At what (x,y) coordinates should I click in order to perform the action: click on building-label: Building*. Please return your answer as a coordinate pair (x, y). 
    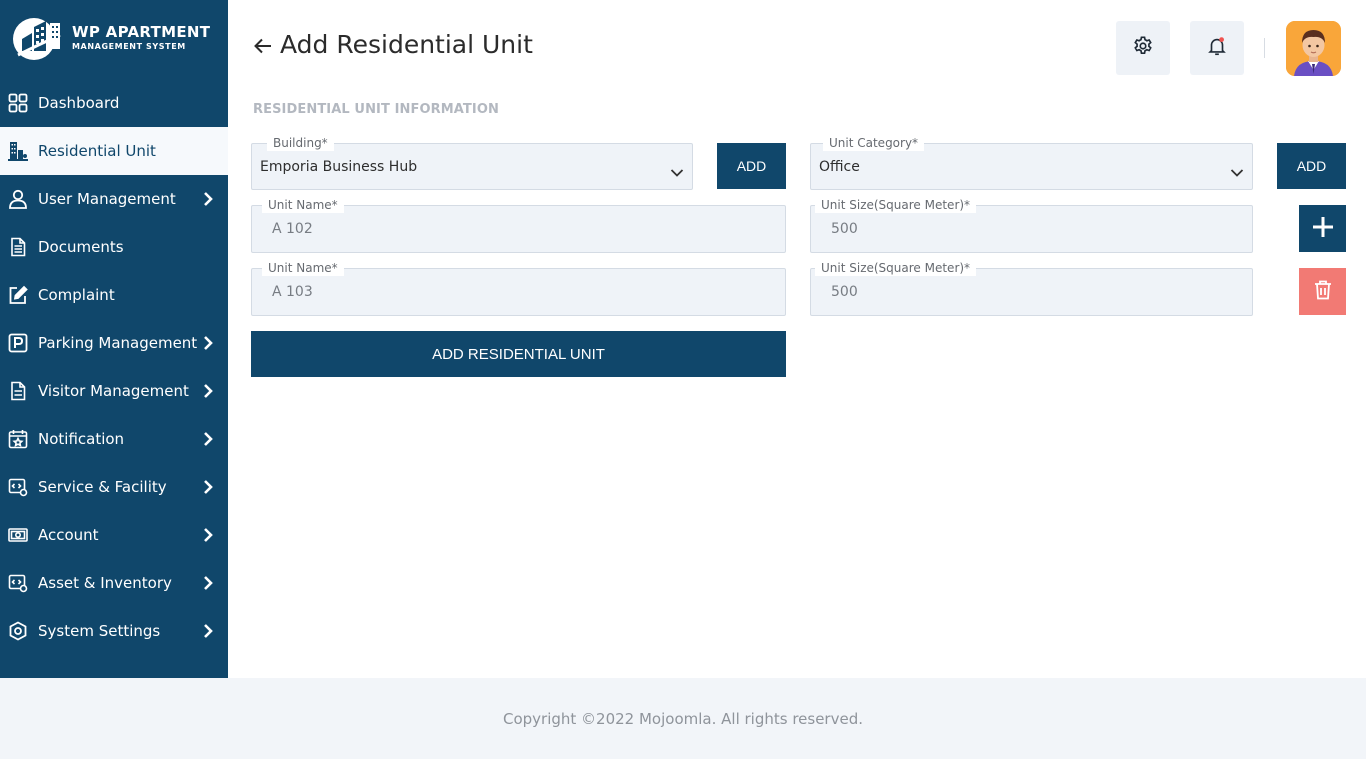
    Looking at the image, I should click on (300, 143).